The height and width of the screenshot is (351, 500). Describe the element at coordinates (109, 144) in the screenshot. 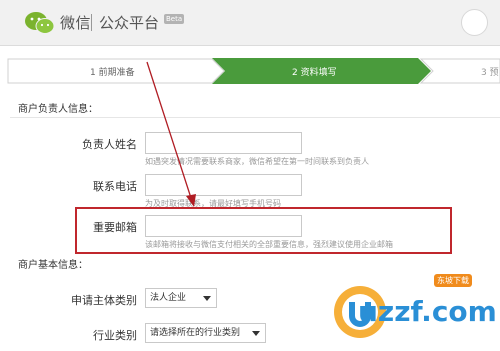

I see `contact-name-label: 负责人姓名` at that location.